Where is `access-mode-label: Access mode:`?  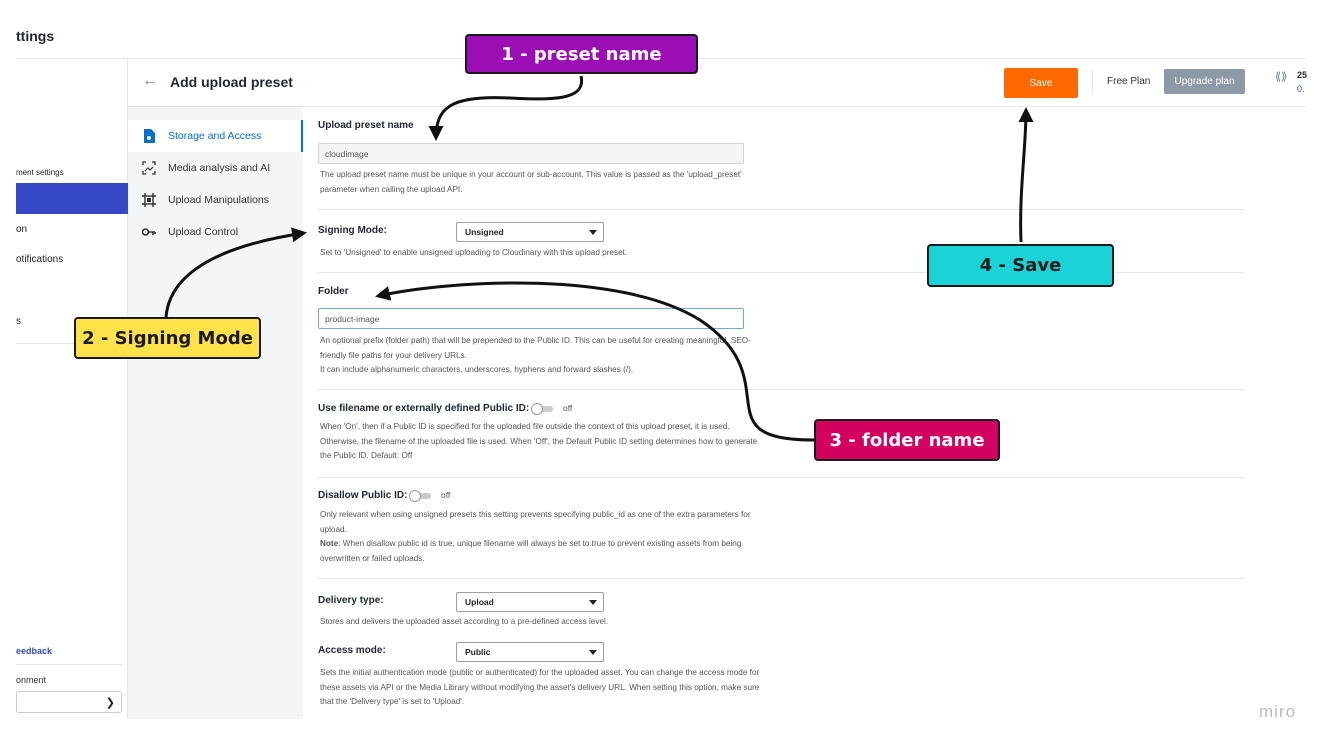 access-mode-label: Access mode: is located at coordinates (352, 650).